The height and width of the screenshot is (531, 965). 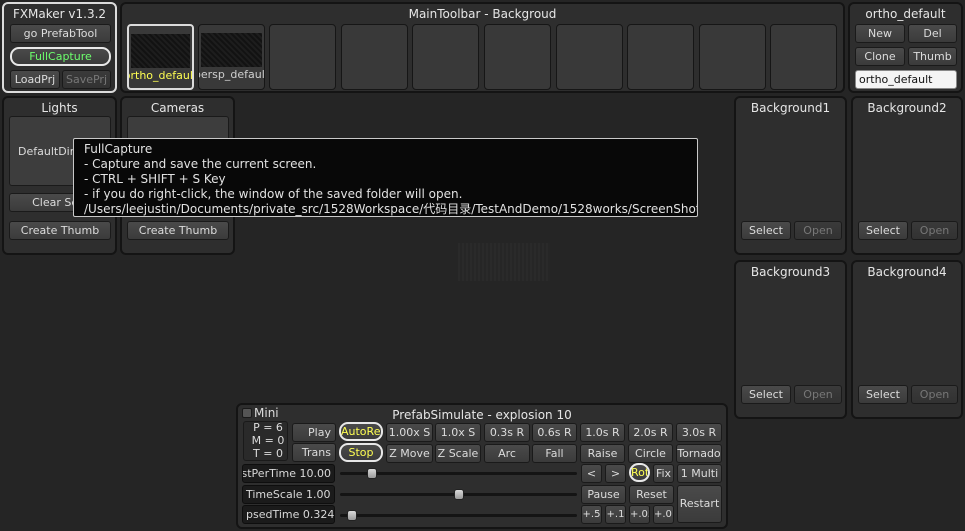 I want to click on auto-ret-button: AutoRet, so click(x=361, y=431).